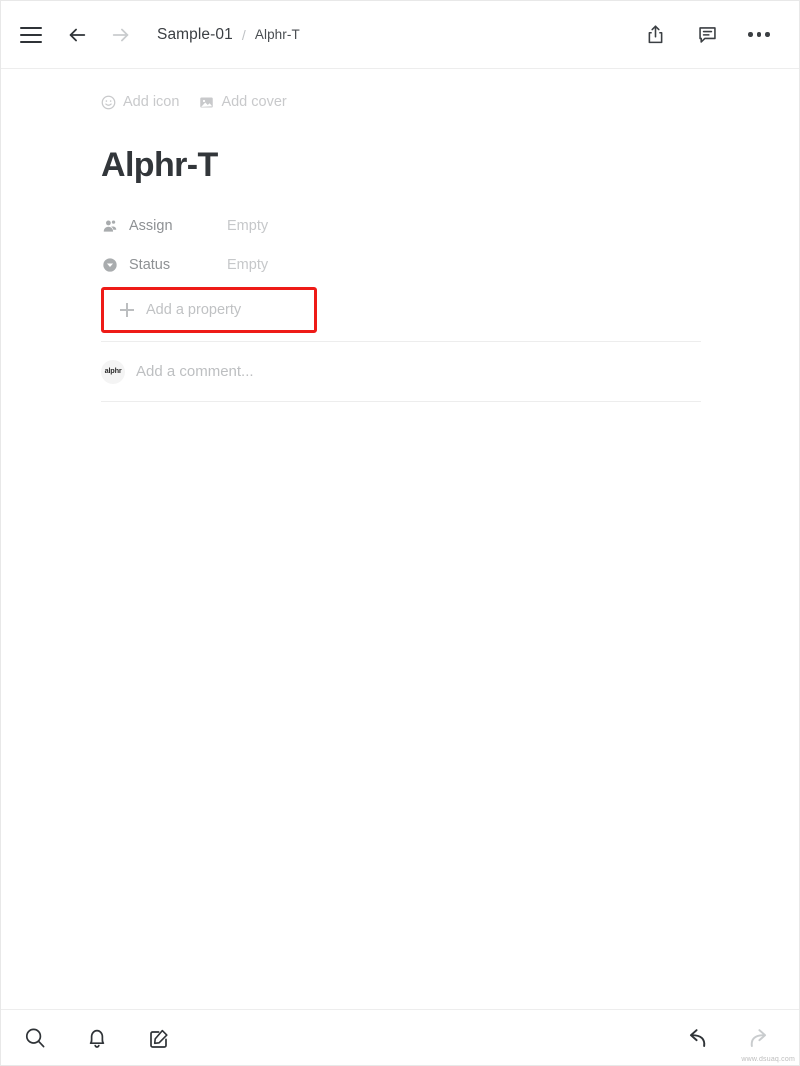 The width and height of the screenshot is (800, 1066). What do you see at coordinates (759, 35) in the screenshot?
I see `more-options-icon` at bounding box center [759, 35].